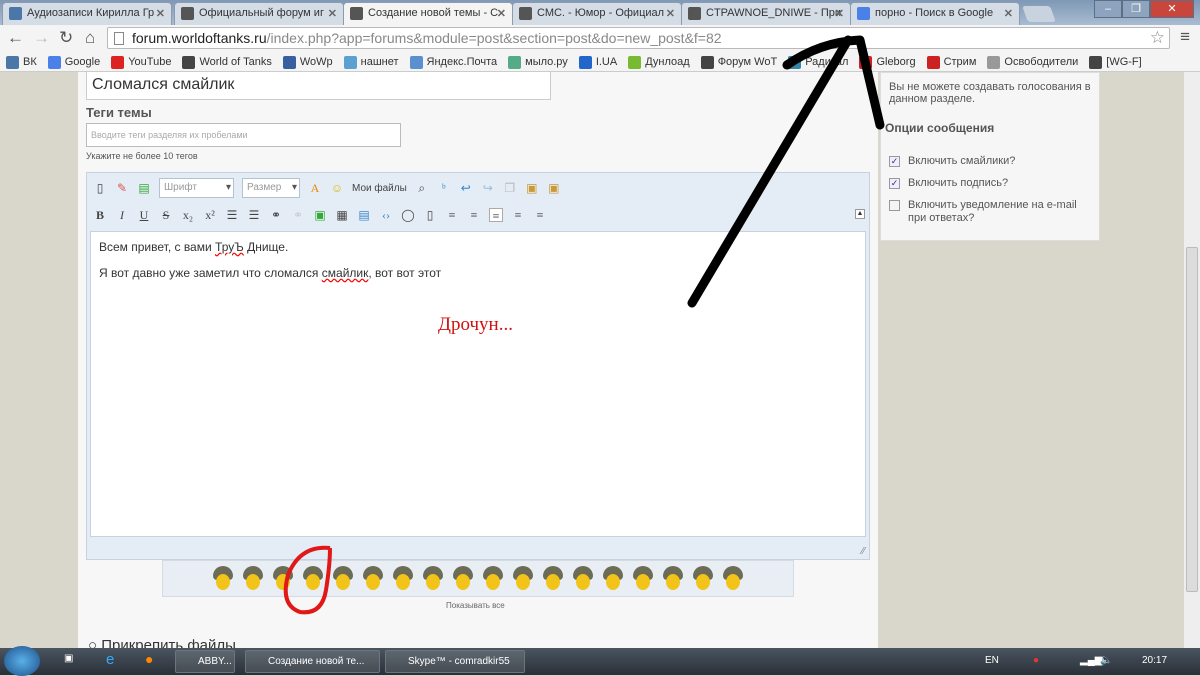 This screenshot has width=1200, height=676. Describe the element at coordinates (196, 188) in the screenshot. I see `font-select: Шрифт` at that location.